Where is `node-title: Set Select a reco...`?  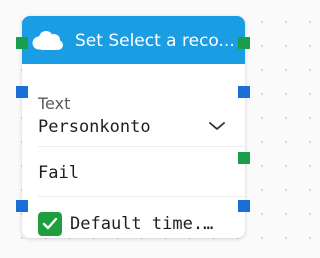 node-title: Set Select a reco... is located at coordinates (155, 41).